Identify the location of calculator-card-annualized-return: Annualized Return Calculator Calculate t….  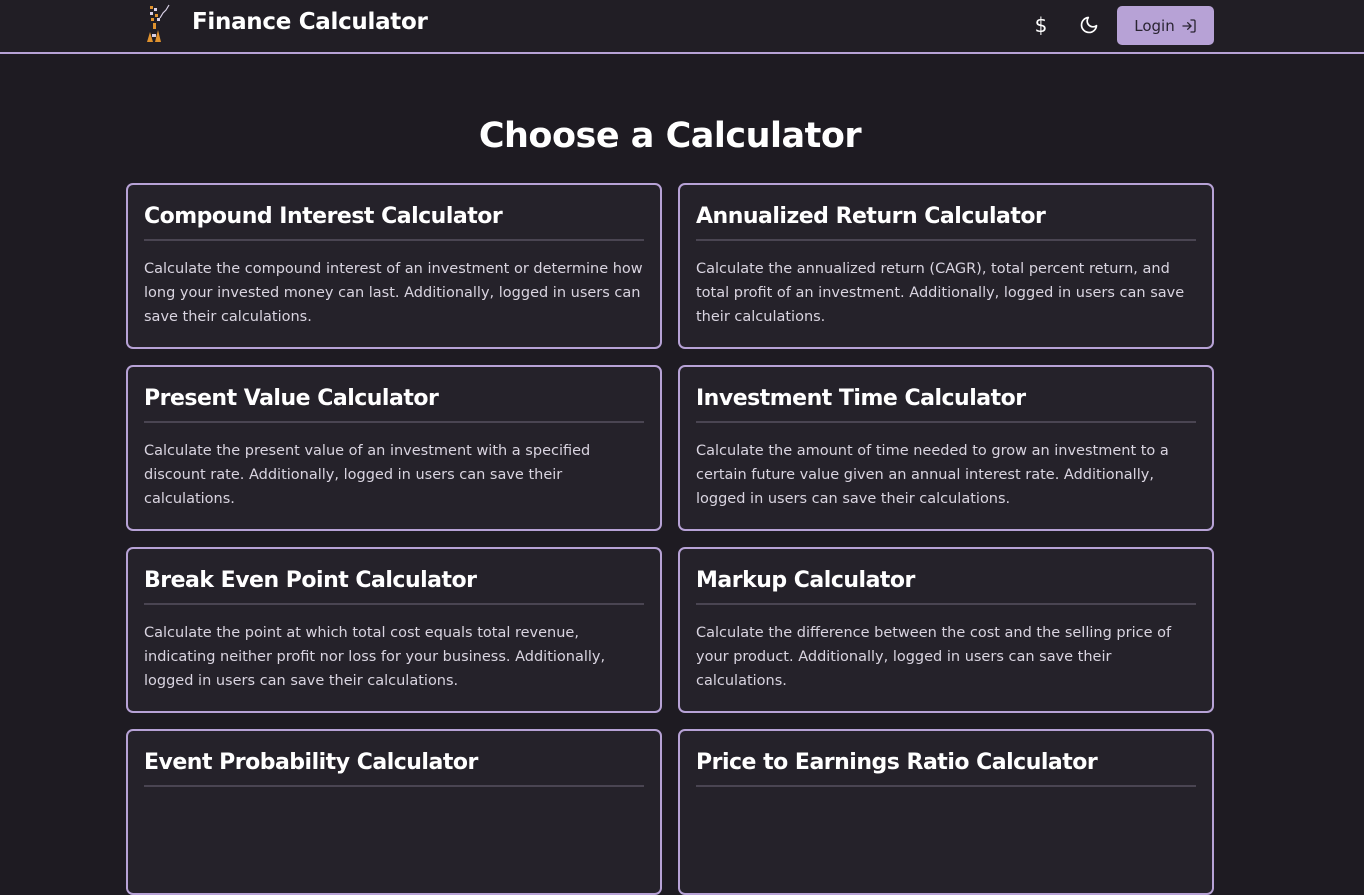
(946, 266).